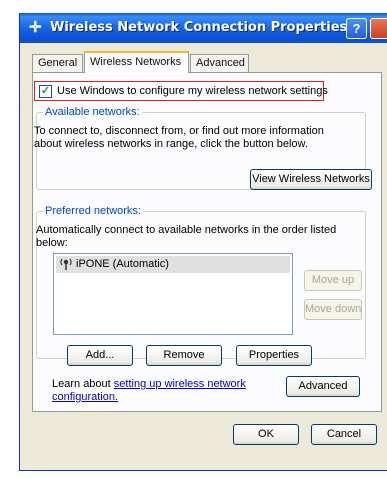  Describe the element at coordinates (333, 309) in the screenshot. I see `move-down-button: Move down` at that location.